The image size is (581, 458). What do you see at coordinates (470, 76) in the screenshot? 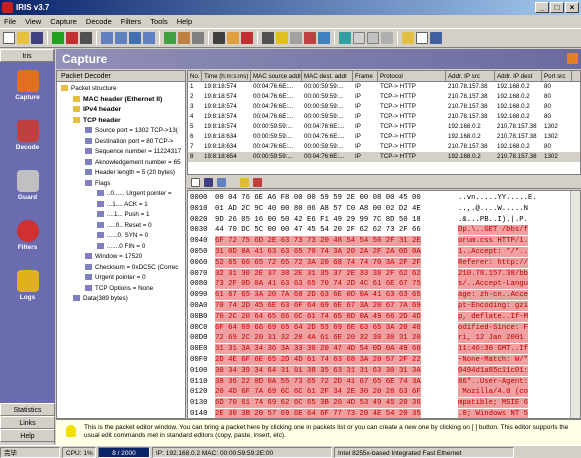
I see `column-header: Addr. IP src` at bounding box center [470, 76].